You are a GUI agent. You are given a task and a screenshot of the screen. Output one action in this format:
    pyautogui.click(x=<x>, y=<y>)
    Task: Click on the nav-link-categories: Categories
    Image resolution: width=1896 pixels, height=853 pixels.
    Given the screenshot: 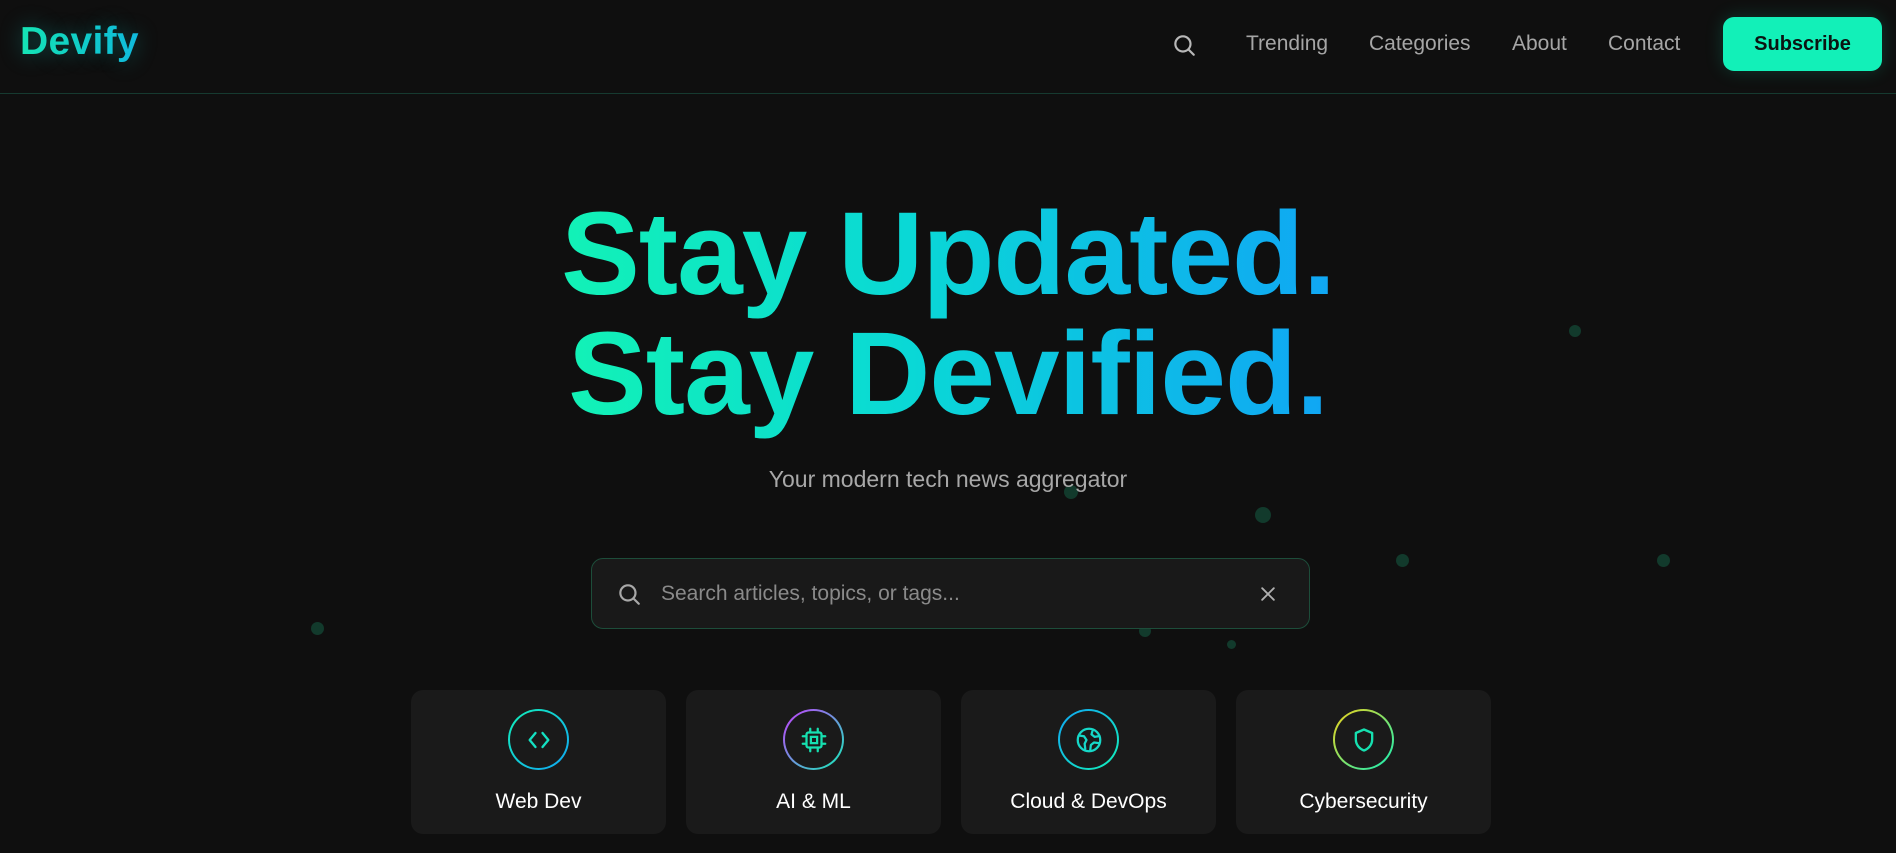 What is the action you would take?
    pyautogui.click(x=1420, y=44)
    